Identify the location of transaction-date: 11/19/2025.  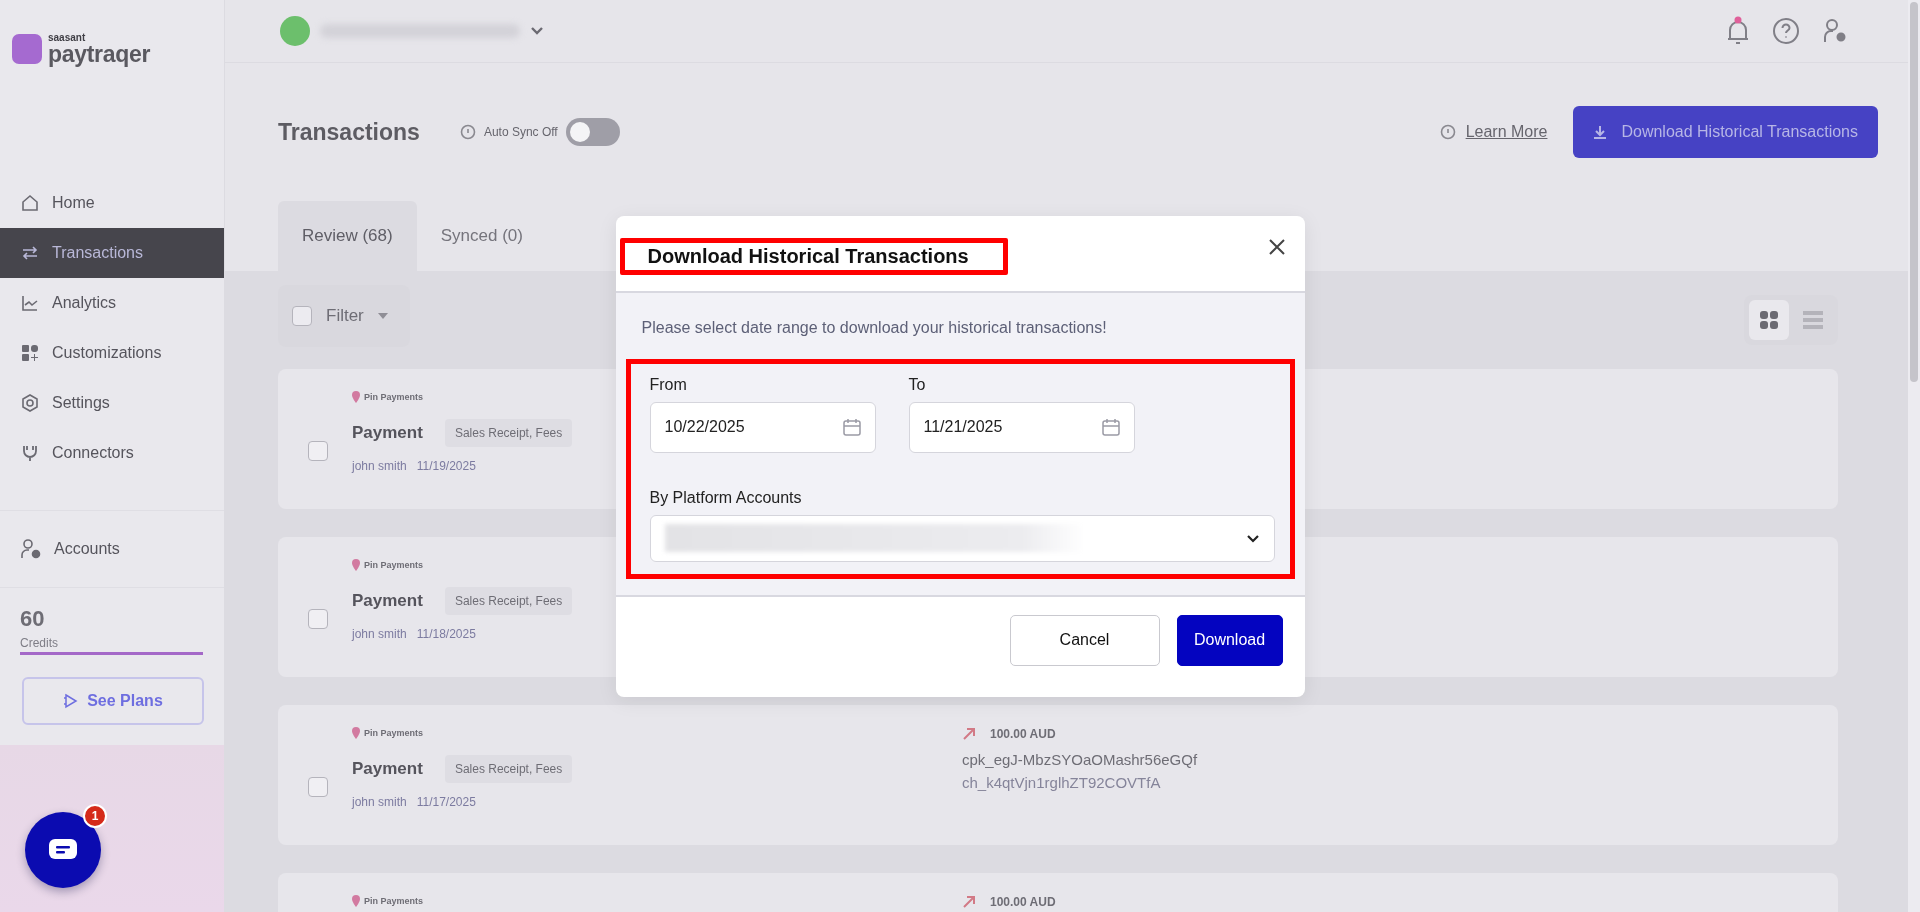
(446, 466).